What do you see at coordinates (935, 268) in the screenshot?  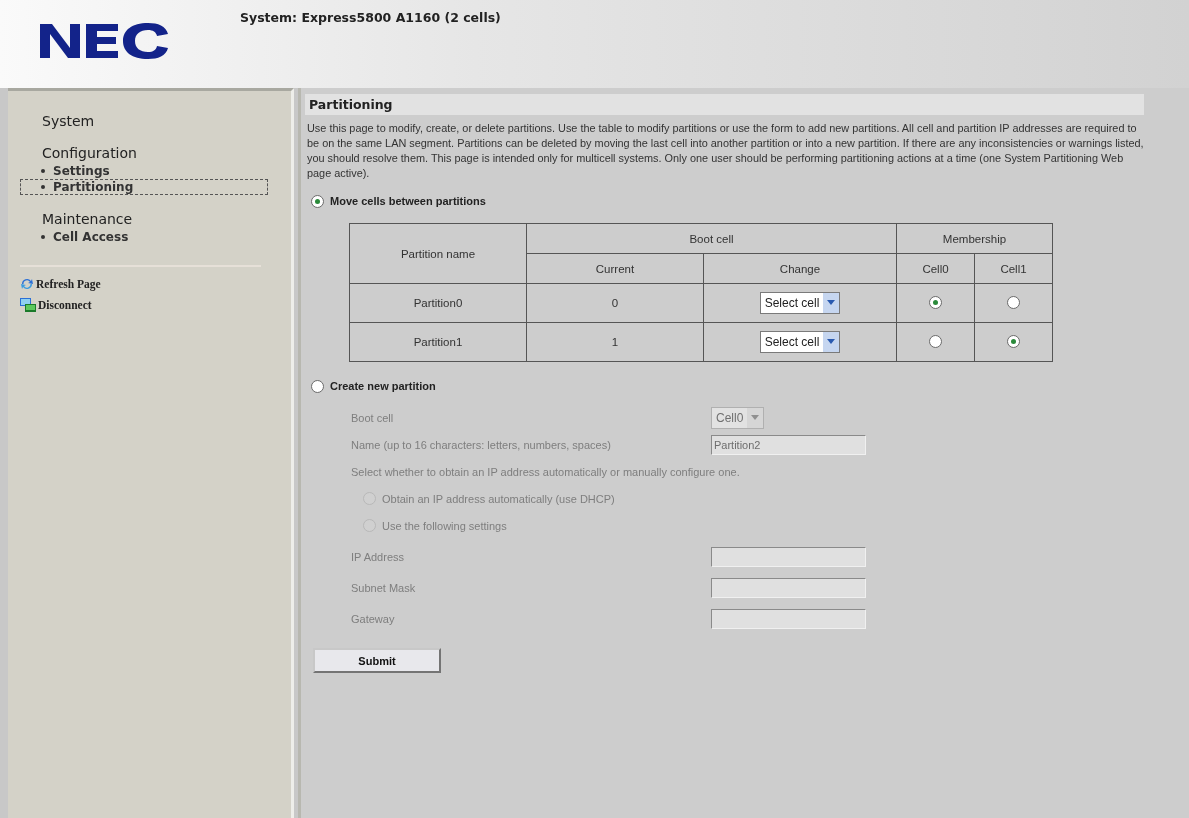 I see `column-header: Cell0` at bounding box center [935, 268].